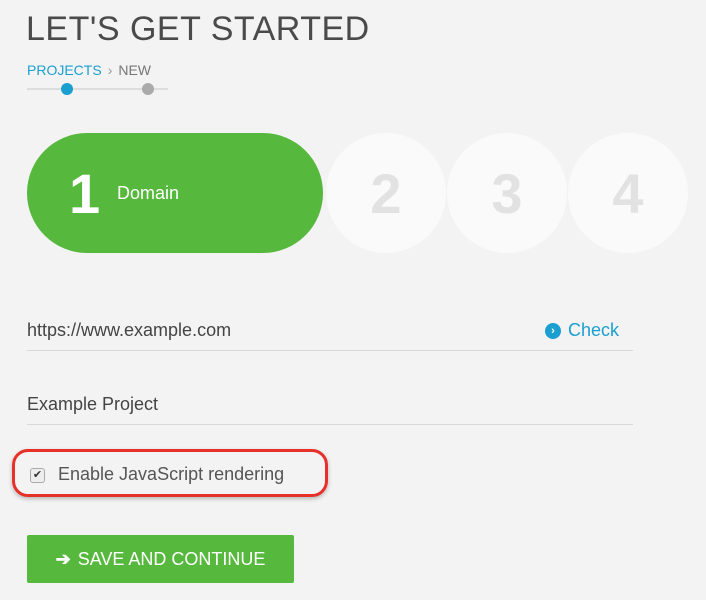 Image resolution: width=706 pixels, height=600 pixels. Describe the element at coordinates (330, 406) in the screenshot. I see `project-name-input: Example Project` at that location.